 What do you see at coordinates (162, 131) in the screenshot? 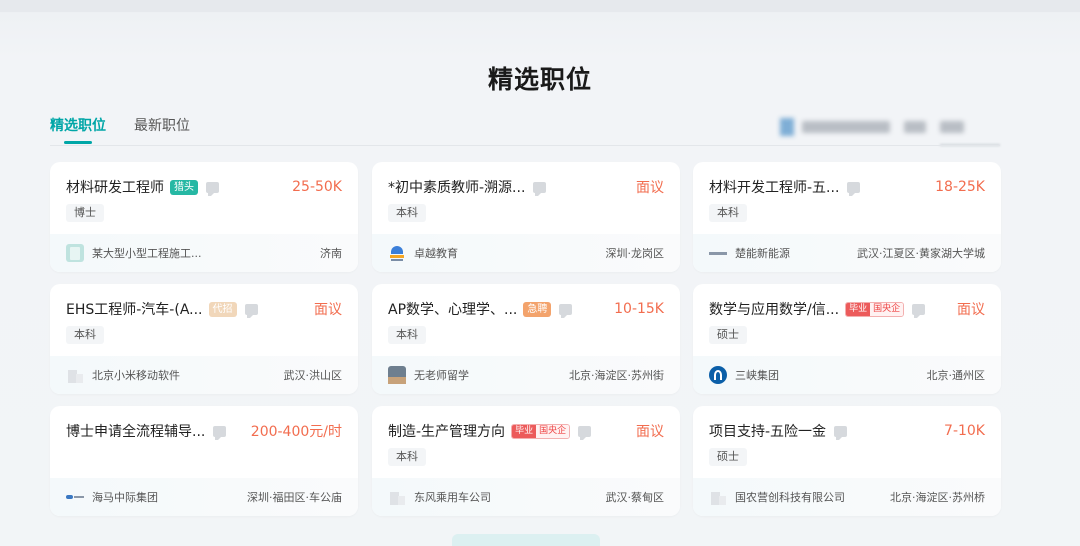
I see `tab-latest-jobs: 最新职位` at bounding box center [162, 131].